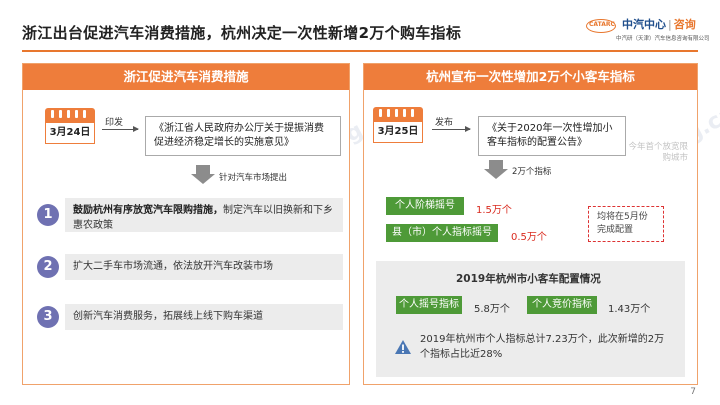 The height and width of the screenshot is (405, 720). Describe the element at coordinates (360, 51) in the screenshot. I see `title-divider` at that location.